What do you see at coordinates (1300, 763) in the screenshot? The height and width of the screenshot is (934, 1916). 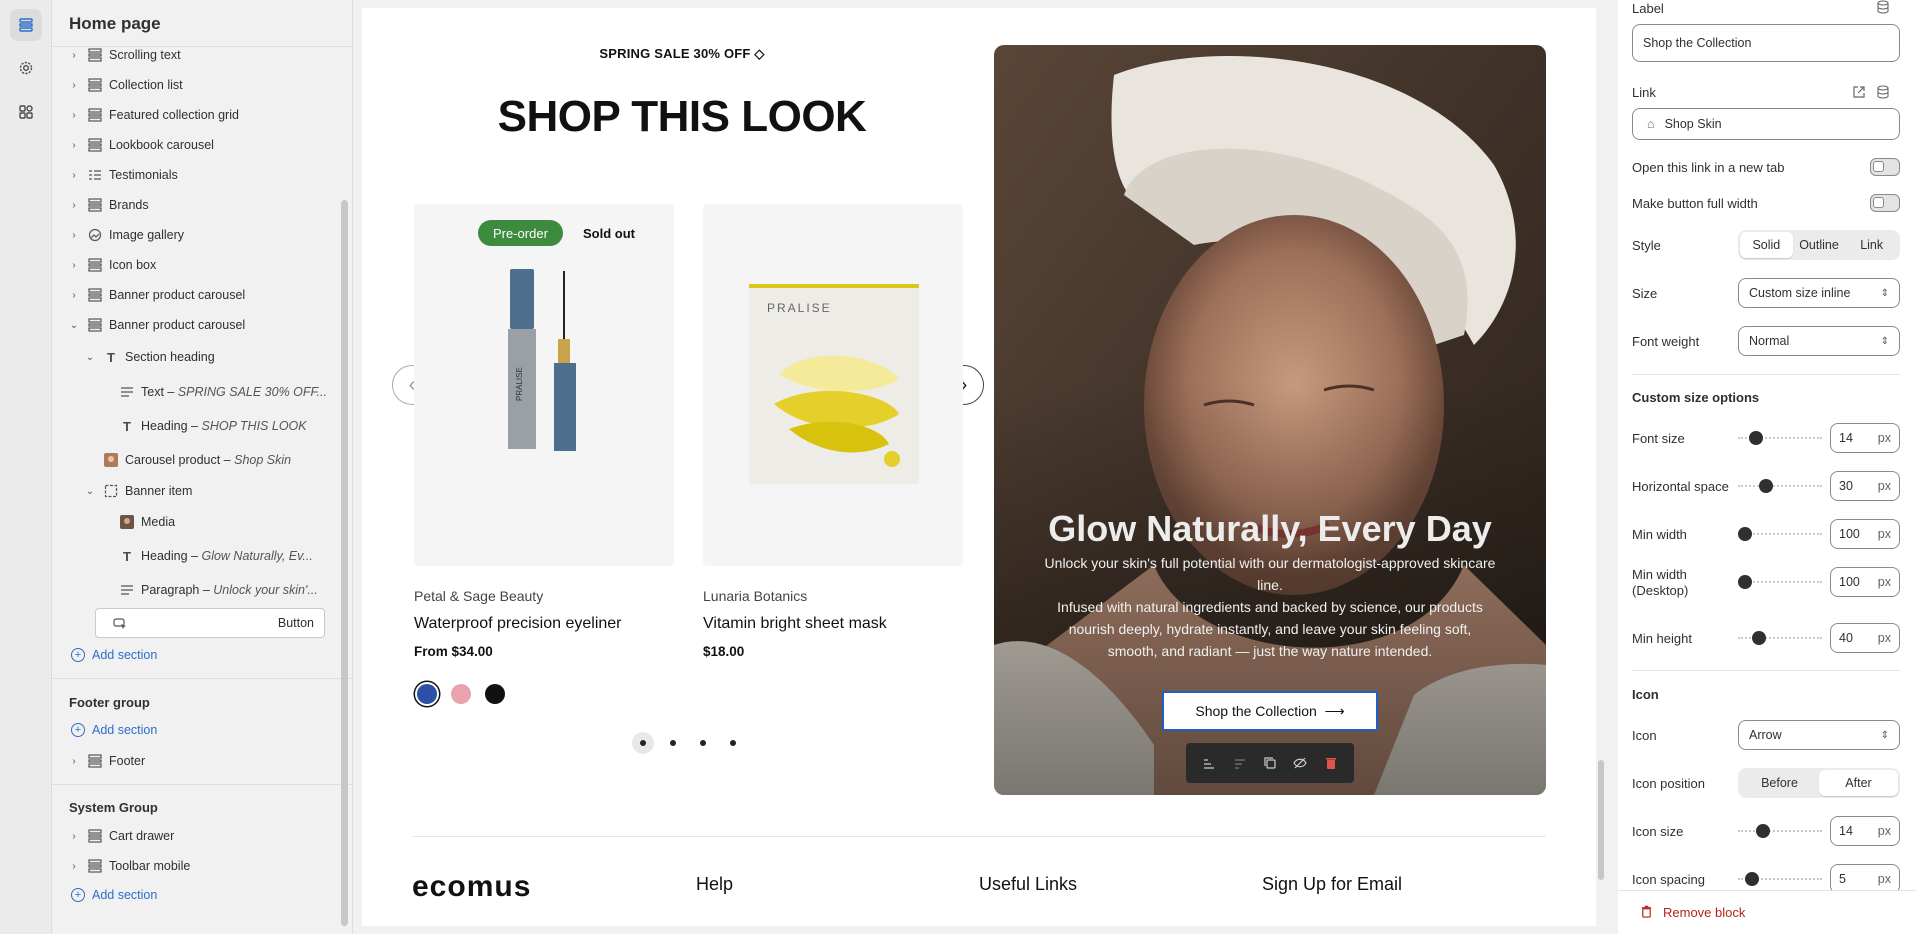 I see `hide-eye-icon` at bounding box center [1300, 763].